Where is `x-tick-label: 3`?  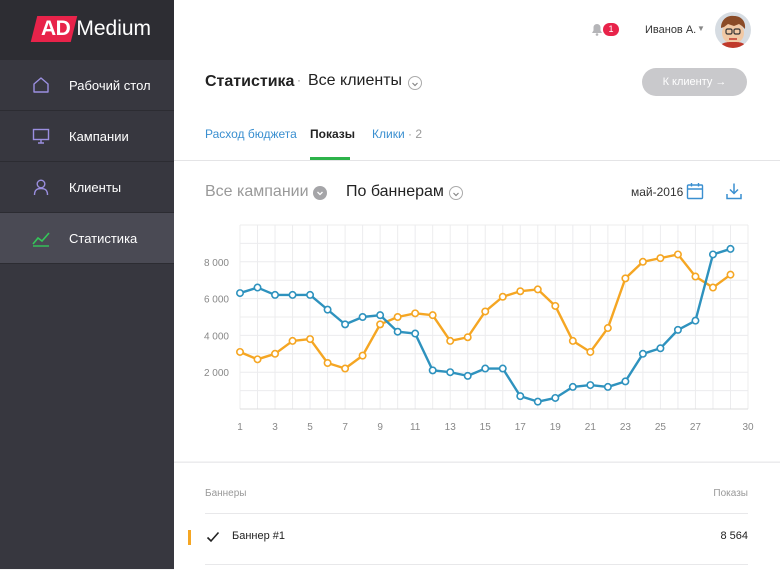 x-tick-label: 3 is located at coordinates (275, 427).